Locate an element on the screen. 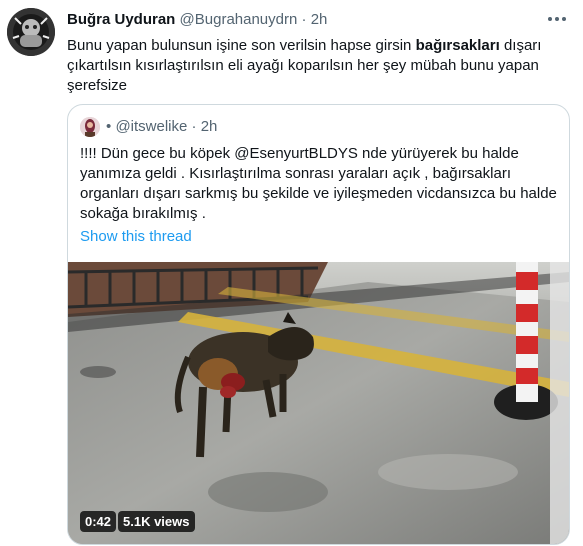  author-name: Buğra Uyduran is located at coordinates (121, 19).